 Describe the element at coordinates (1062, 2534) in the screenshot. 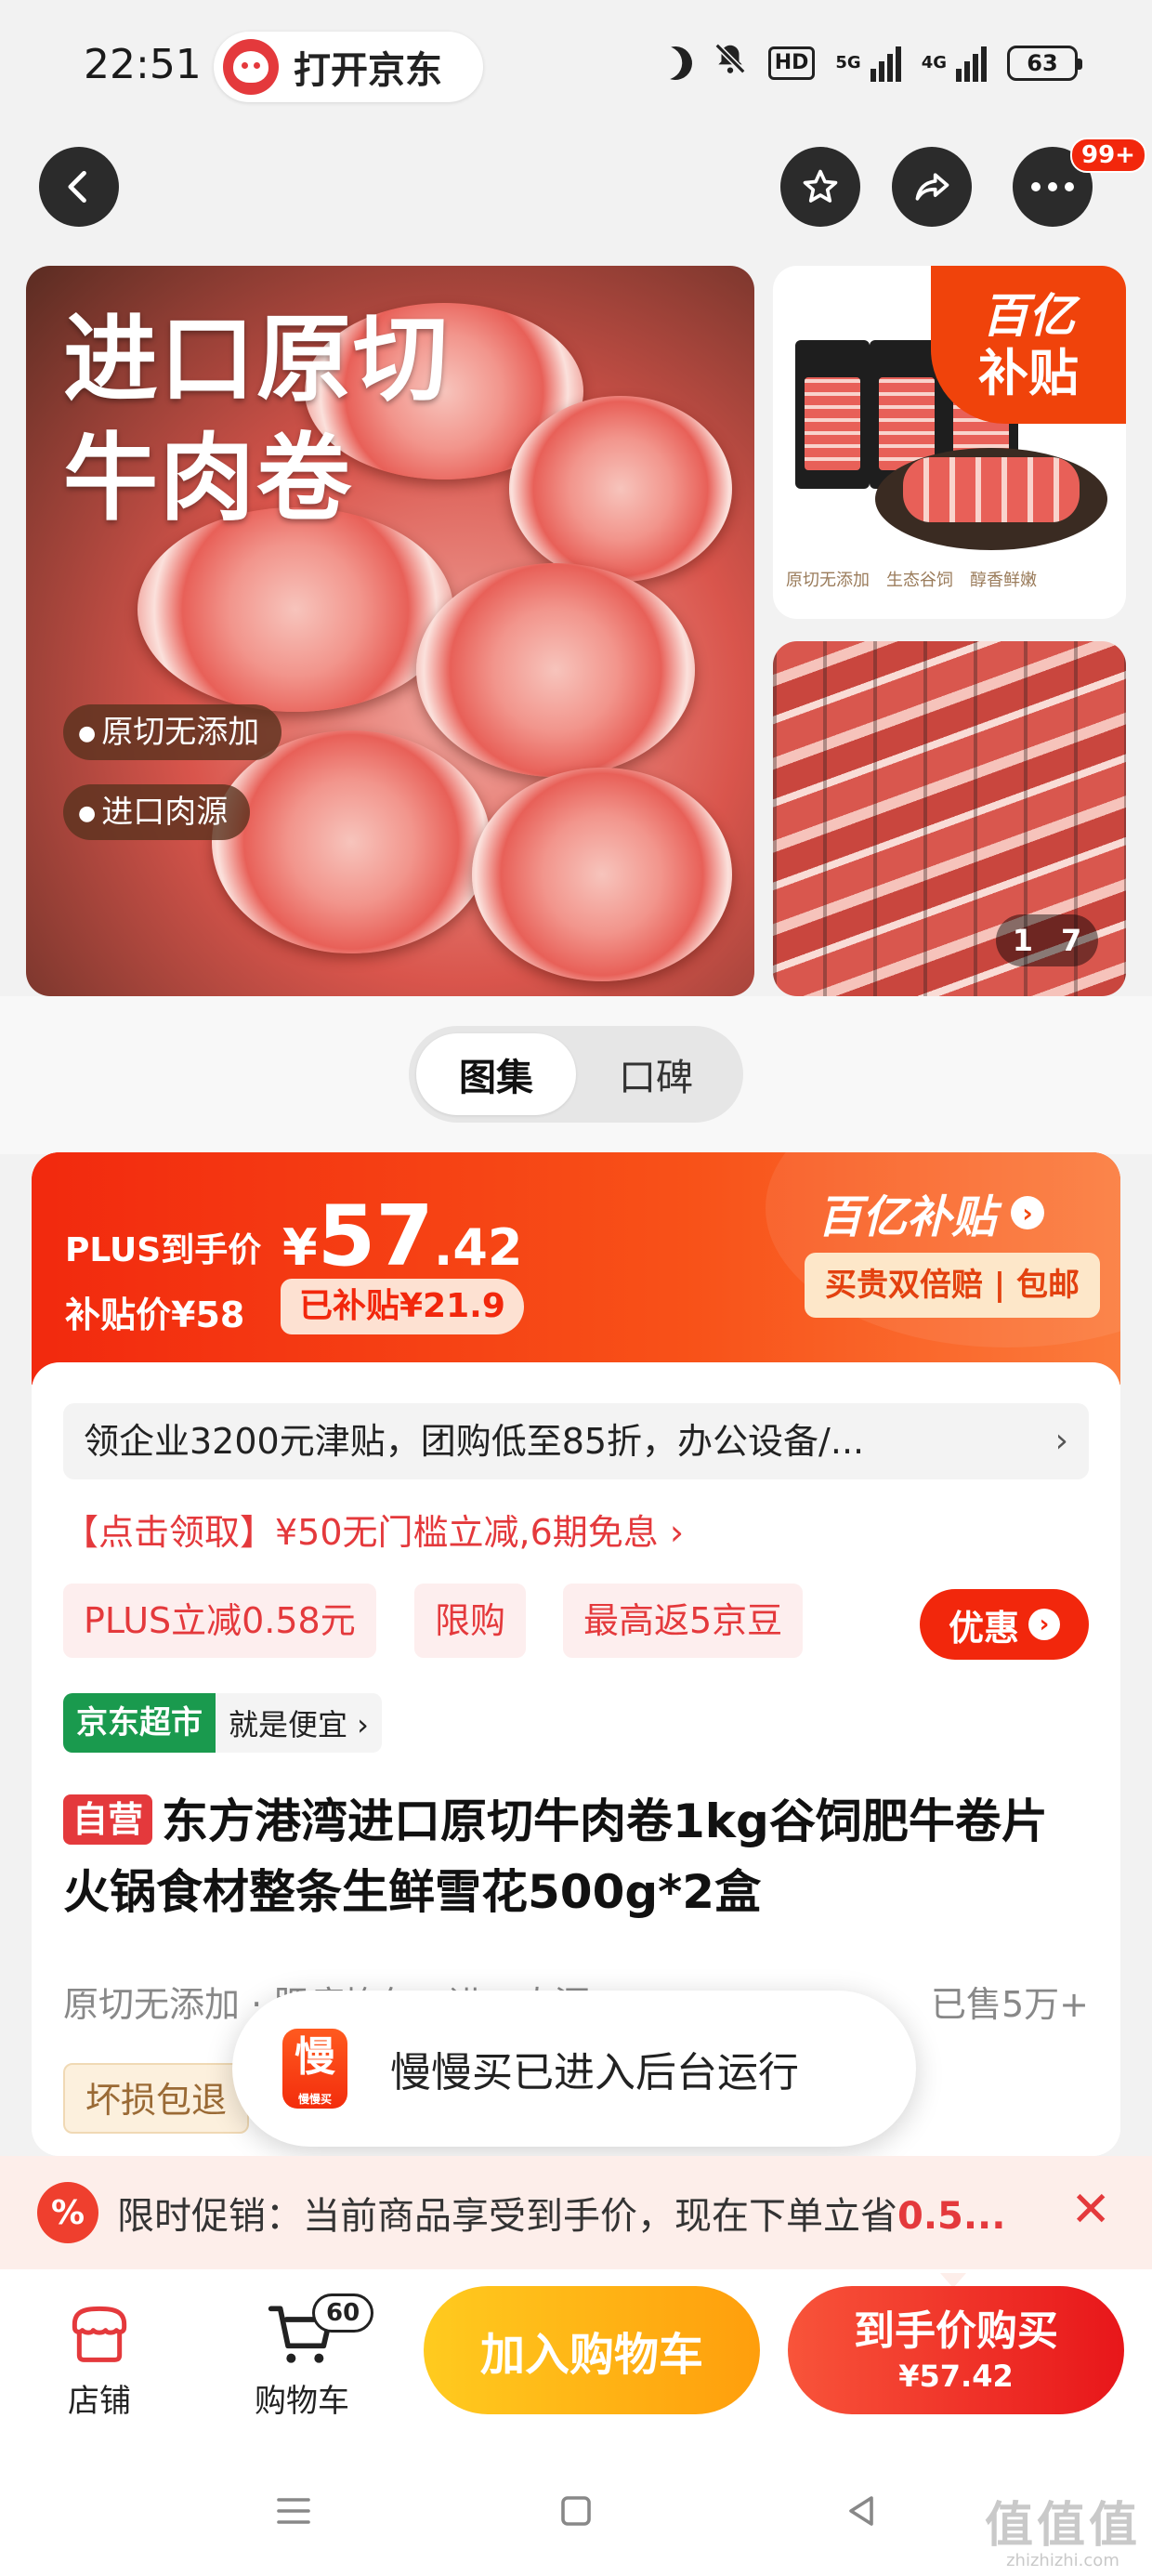

I see `watermark-logo: 值值值 zhizhizhi.com` at that location.